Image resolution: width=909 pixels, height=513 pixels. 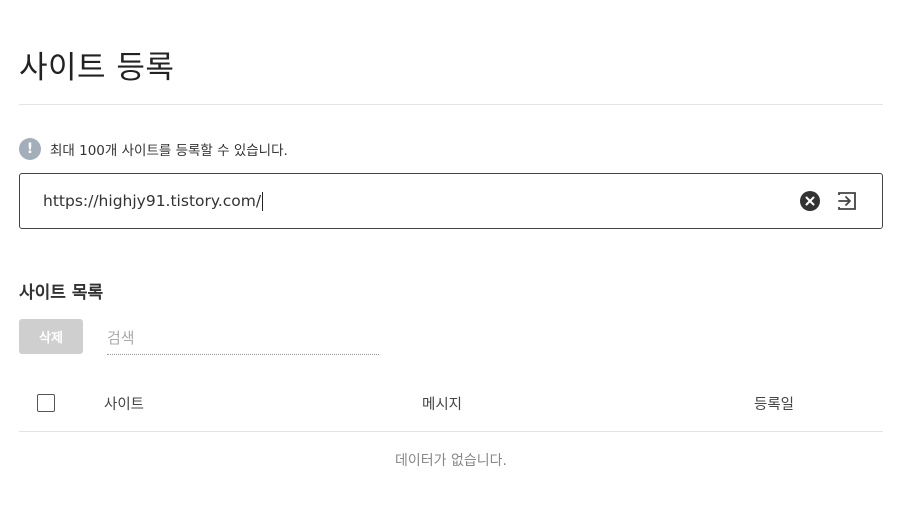 I want to click on url-input-value: https://highjy91.tistory.com/, so click(x=152, y=201).